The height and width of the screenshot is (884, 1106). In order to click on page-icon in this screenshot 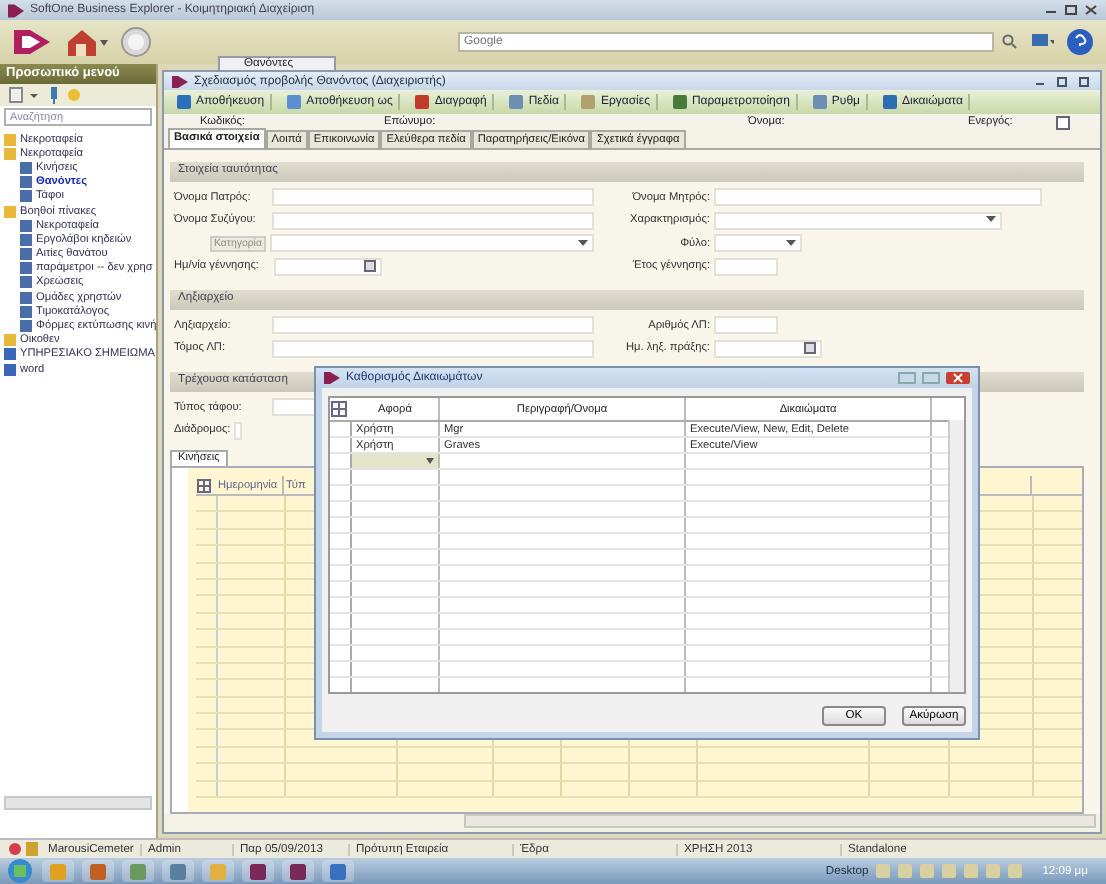, I will do `click(16, 95)`.